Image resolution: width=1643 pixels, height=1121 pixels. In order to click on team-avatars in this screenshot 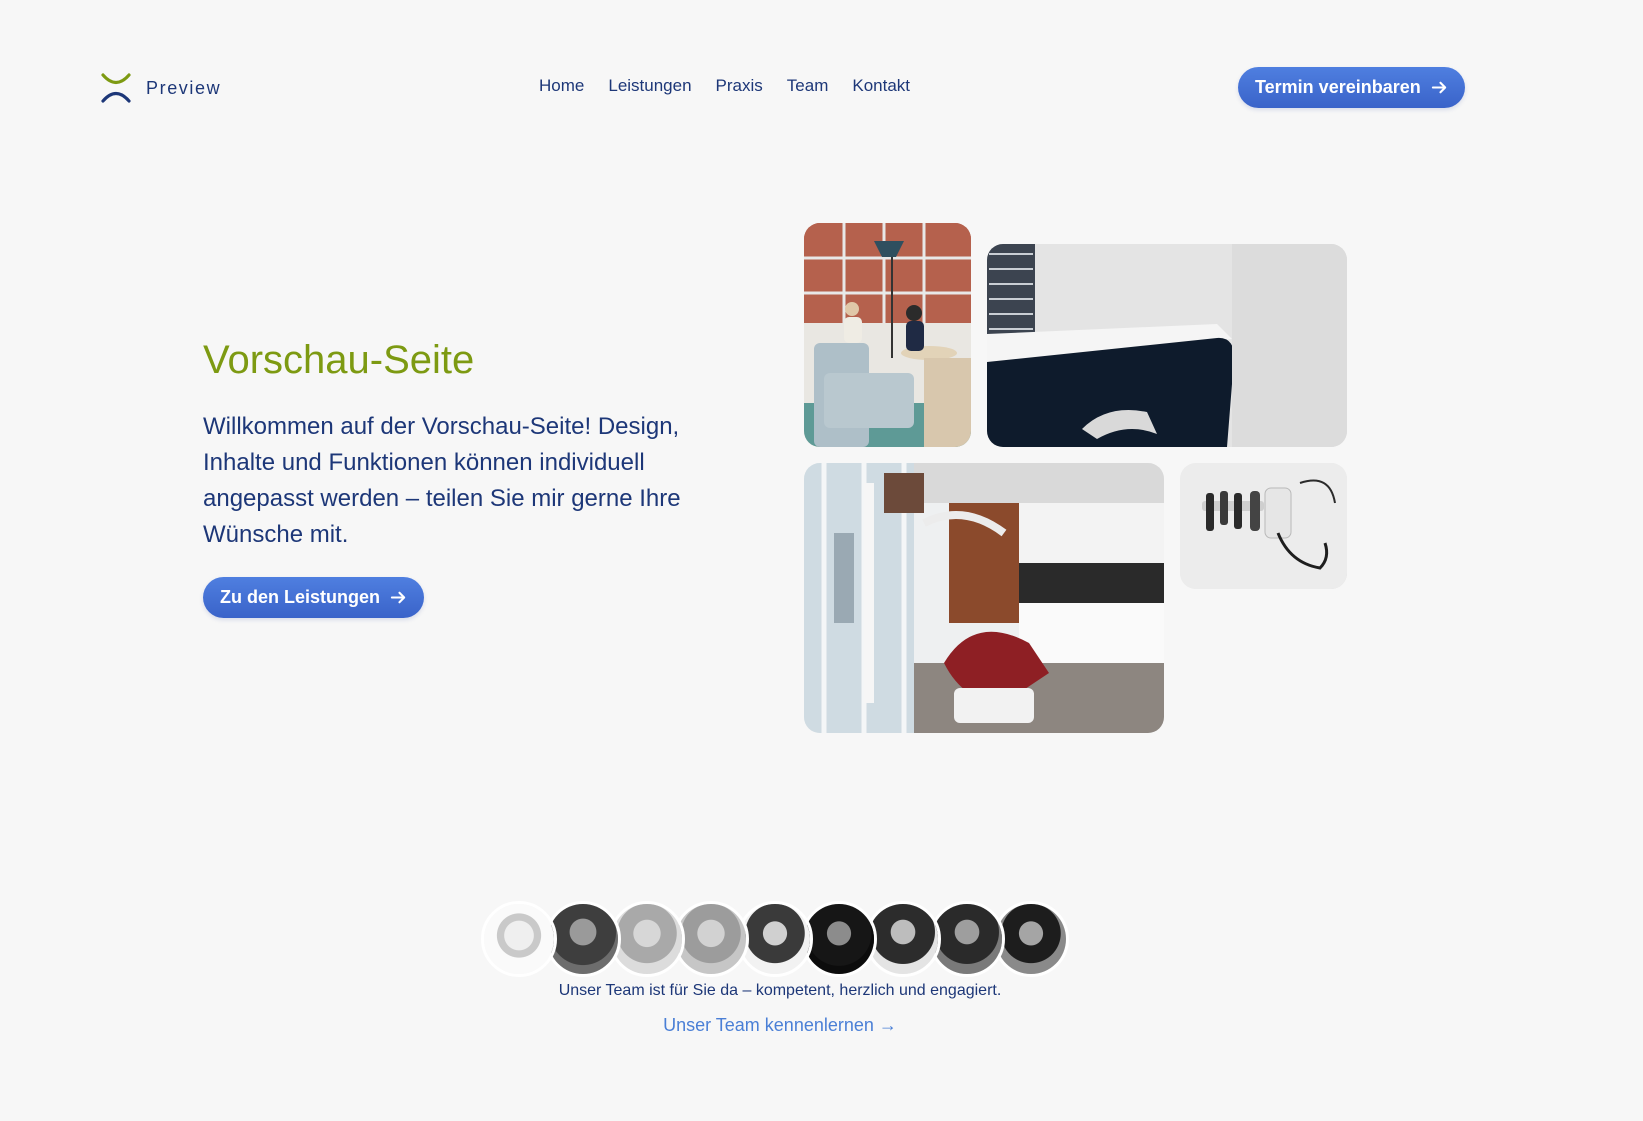, I will do `click(781, 939)`.